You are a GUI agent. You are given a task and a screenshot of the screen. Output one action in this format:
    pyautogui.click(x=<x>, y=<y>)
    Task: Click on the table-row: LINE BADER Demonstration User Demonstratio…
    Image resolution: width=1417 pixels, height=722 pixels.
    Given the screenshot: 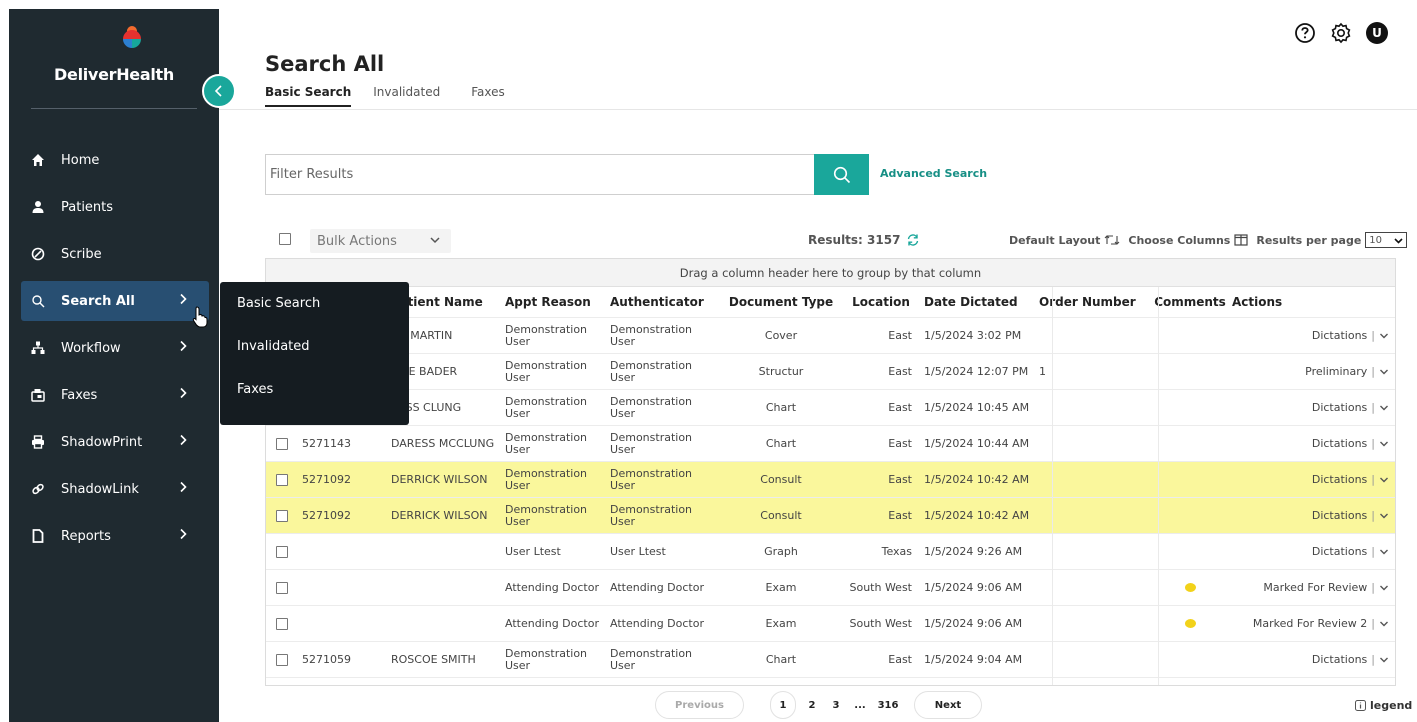 What is the action you would take?
    pyautogui.click(x=830, y=372)
    